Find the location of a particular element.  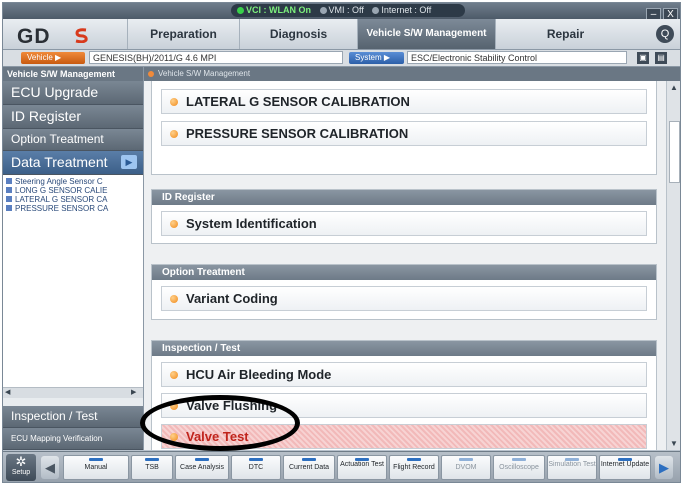

setup-button: ✲ Setup is located at coordinates (21, 467).